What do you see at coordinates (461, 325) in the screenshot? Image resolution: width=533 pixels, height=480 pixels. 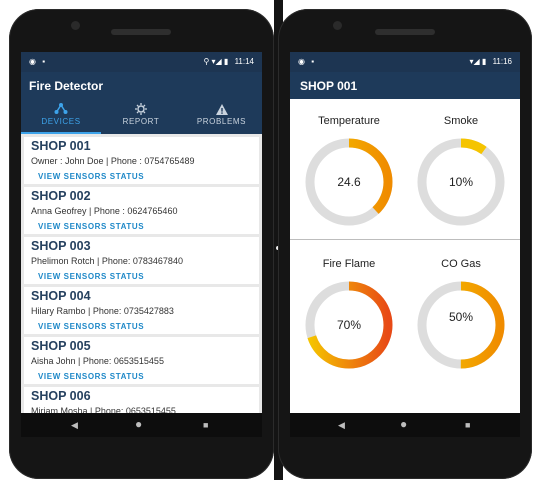 I see `gauge-dial: 50%` at bounding box center [461, 325].